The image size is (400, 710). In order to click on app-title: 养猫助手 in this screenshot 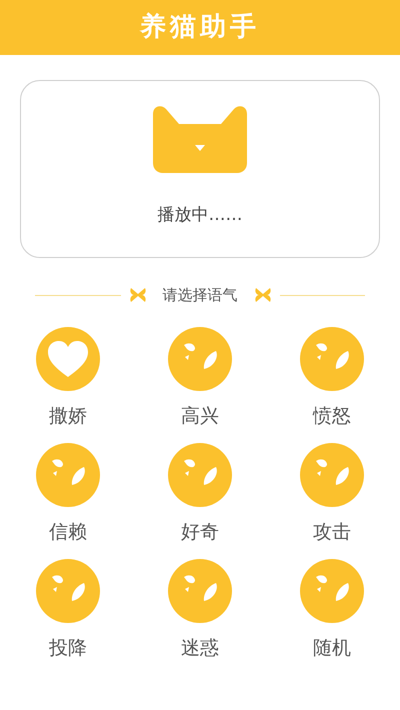, I will do `click(200, 27)`.